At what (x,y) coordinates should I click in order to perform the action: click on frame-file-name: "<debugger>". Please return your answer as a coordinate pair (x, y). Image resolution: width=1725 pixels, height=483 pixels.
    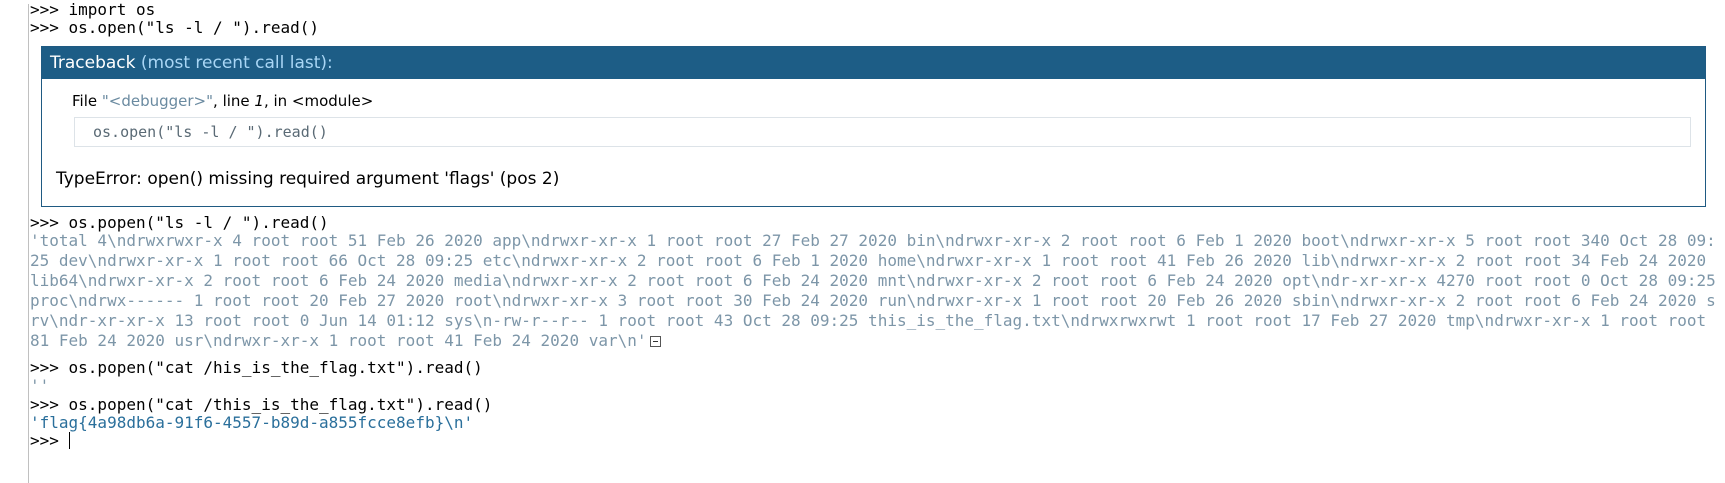
    Looking at the image, I should click on (157, 101).